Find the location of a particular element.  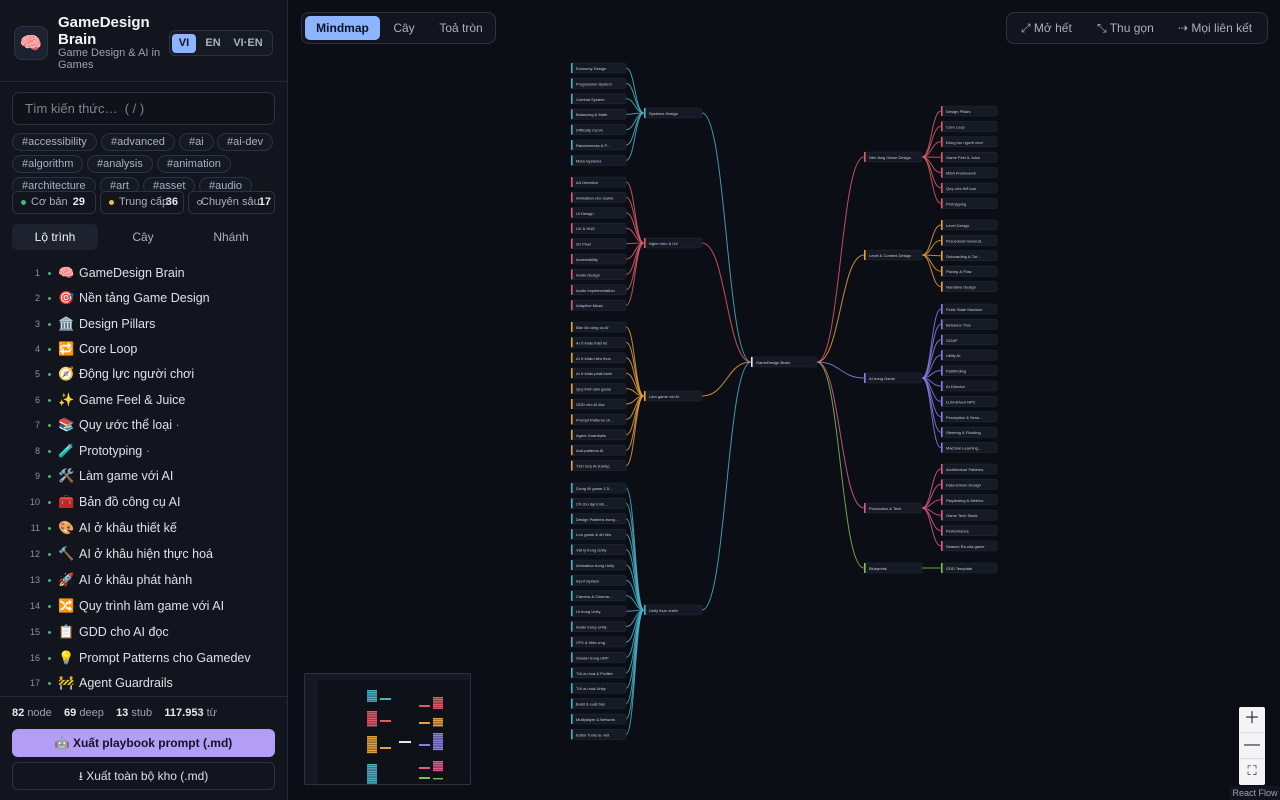

mindmap-leaf-node: Playtesting & Metrics is located at coordinates (969, 500).